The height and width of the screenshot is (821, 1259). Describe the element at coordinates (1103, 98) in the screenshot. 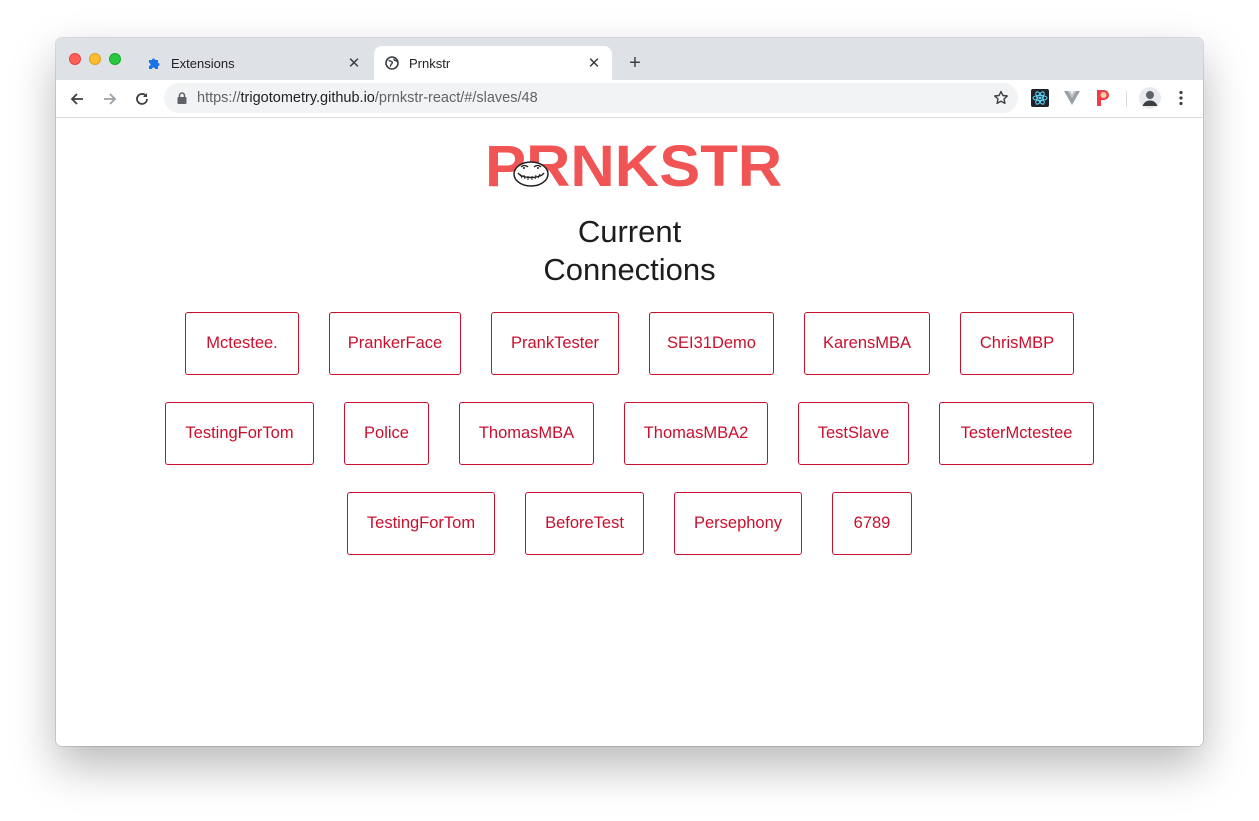

I see `prnkstr-extension-icon` at that location.